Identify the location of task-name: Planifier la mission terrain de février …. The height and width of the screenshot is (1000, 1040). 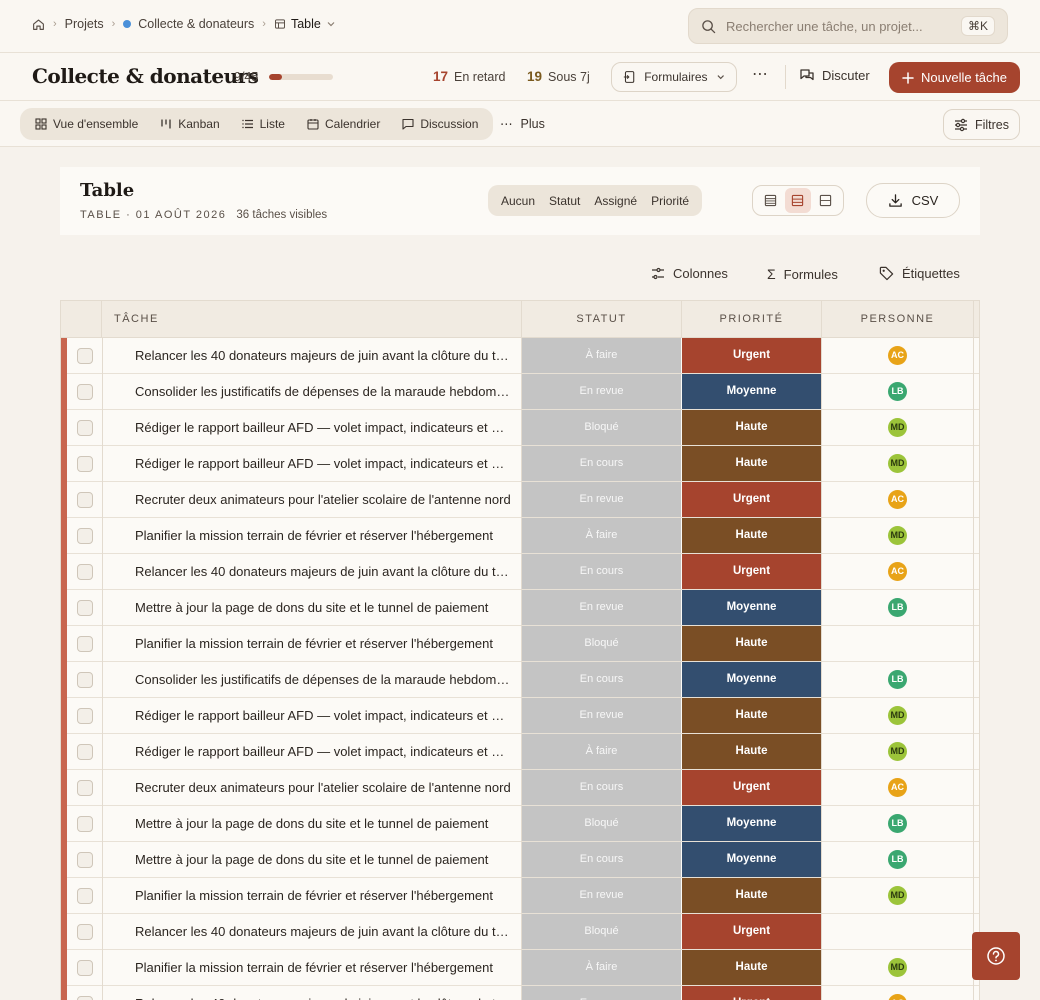
(323, 968).